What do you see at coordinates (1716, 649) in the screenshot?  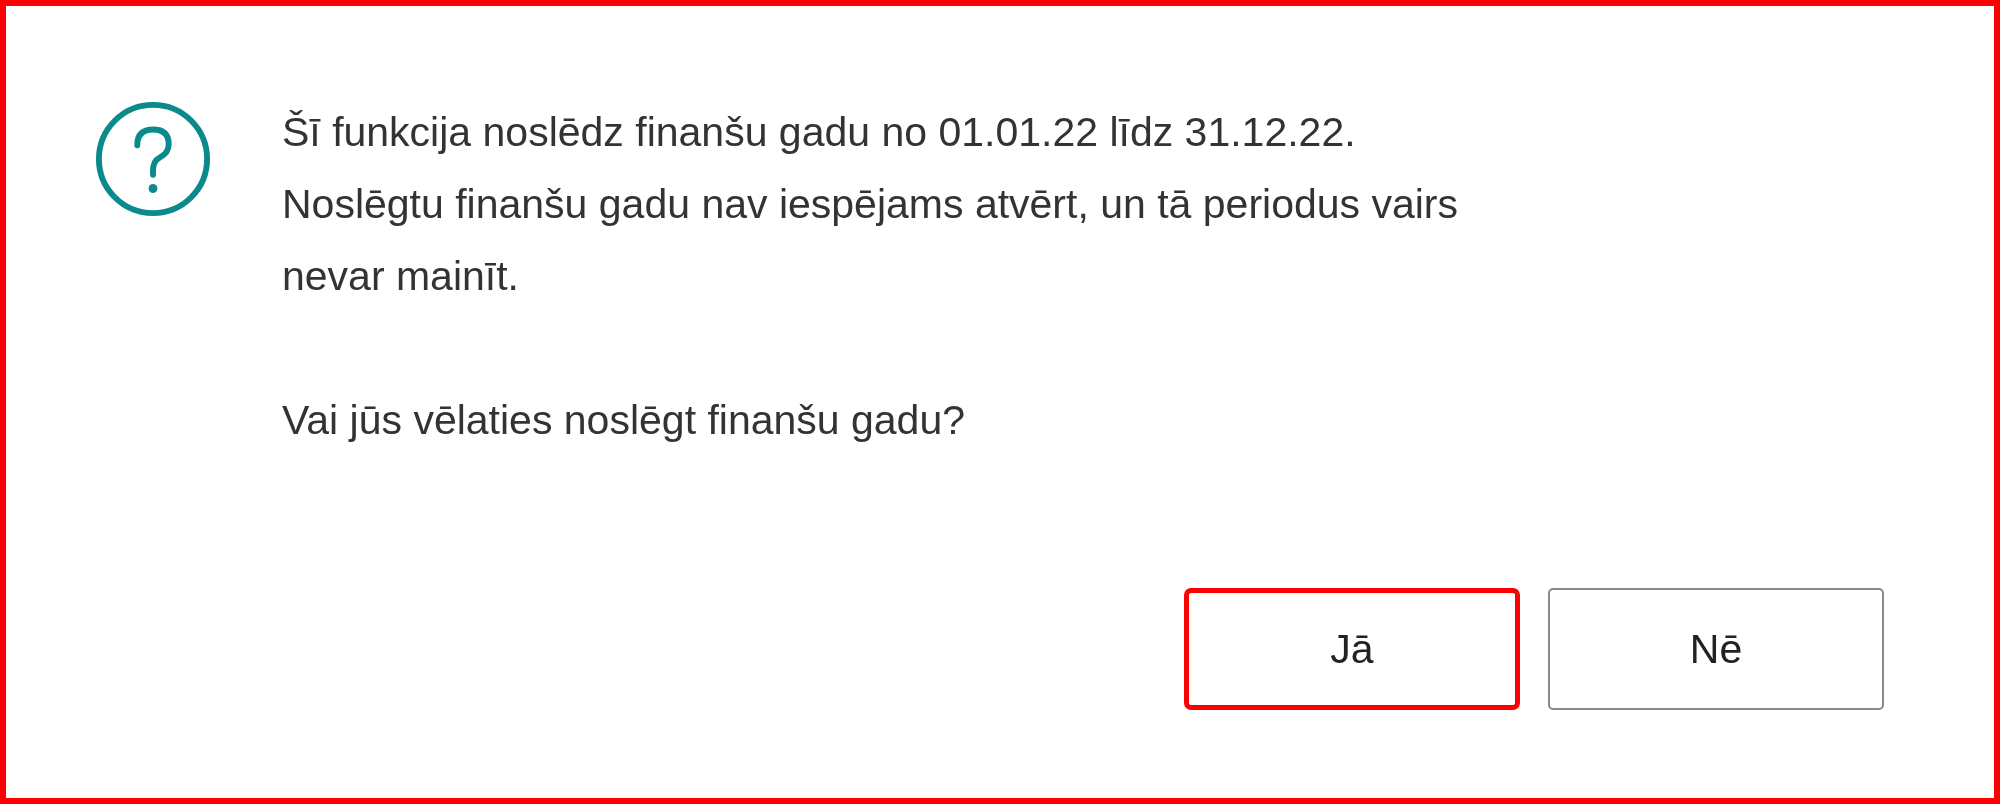 I see `no-button: Nē` at bounding box center [1716, 649].